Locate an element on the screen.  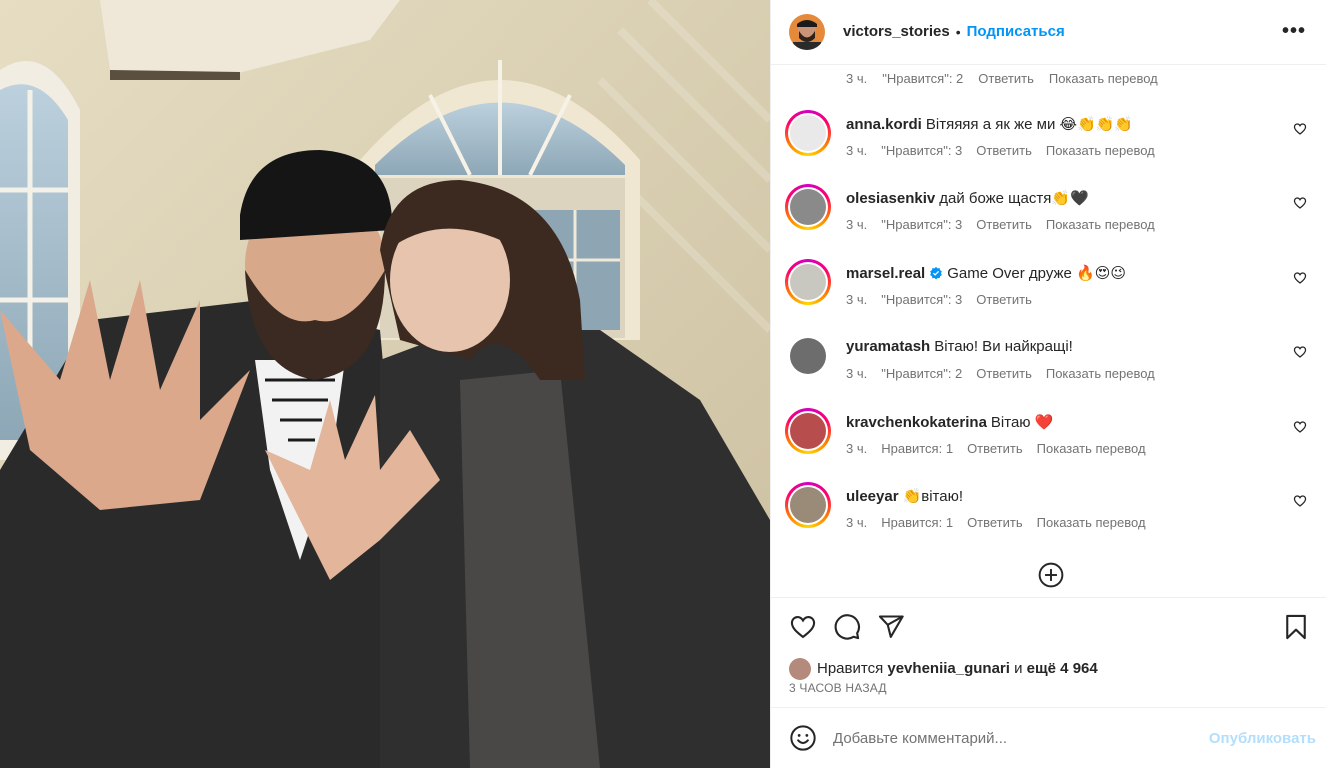
comment-text-line: olesiasenkiv дай боже щастя👏🖤 is located at coordinates (967, 198).